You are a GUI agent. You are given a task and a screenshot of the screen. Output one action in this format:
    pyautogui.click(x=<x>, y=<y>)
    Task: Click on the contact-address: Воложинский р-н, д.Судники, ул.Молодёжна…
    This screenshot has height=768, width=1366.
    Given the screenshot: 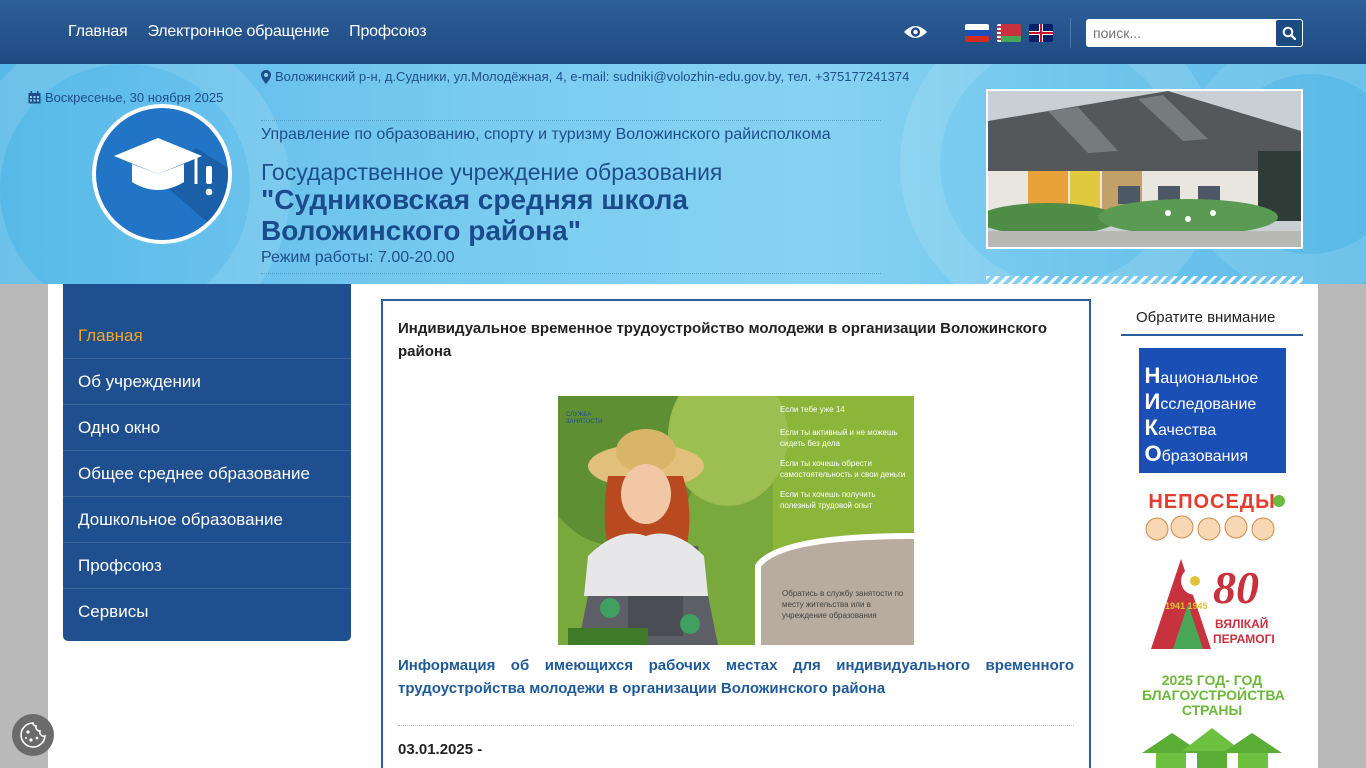 What is the action you would take?
    pyautogui.click(x=585, y=76)
    